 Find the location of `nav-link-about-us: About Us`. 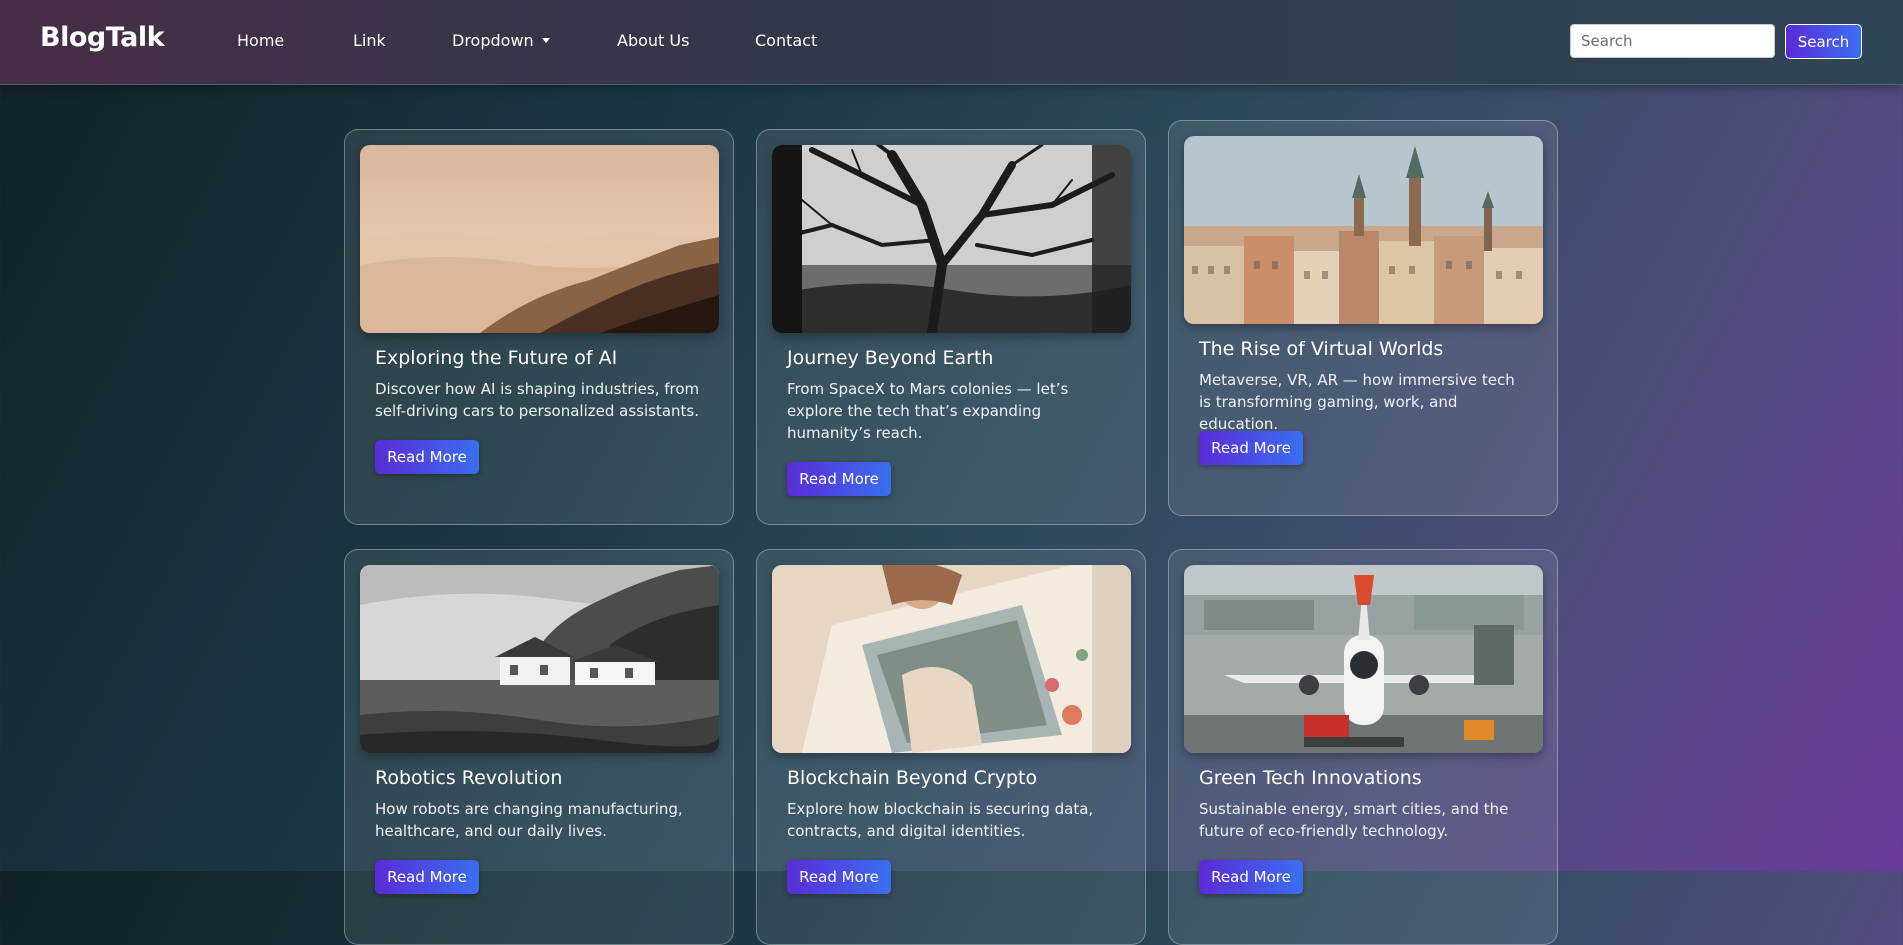

nav-link-about-us: About Us is located at coordinates (653, 40).